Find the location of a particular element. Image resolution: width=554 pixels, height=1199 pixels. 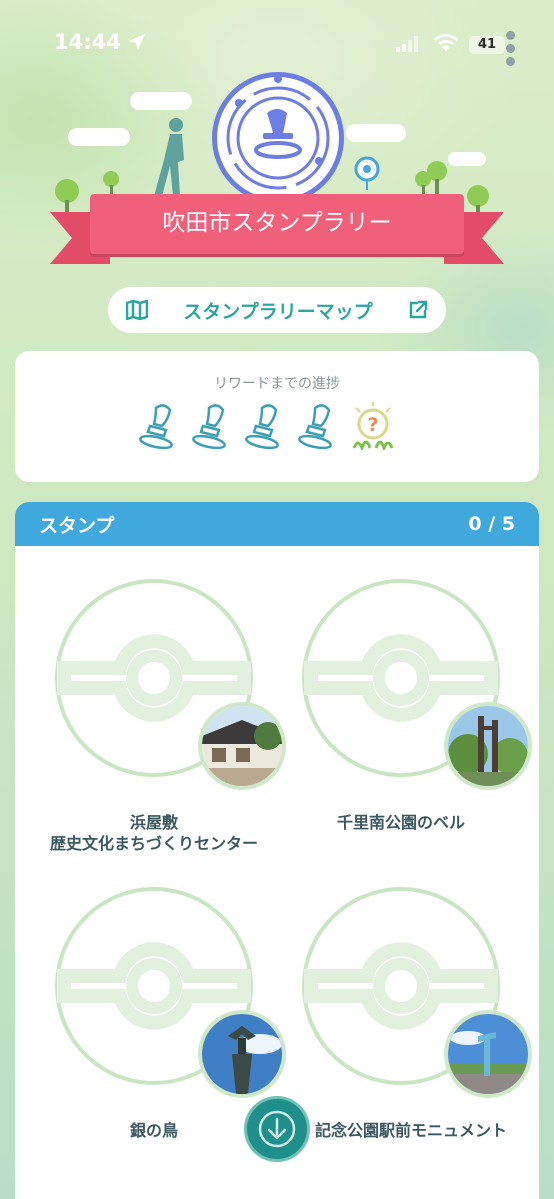

progress-title: リワードまでの進捗 is located at coordinates (277, 384).